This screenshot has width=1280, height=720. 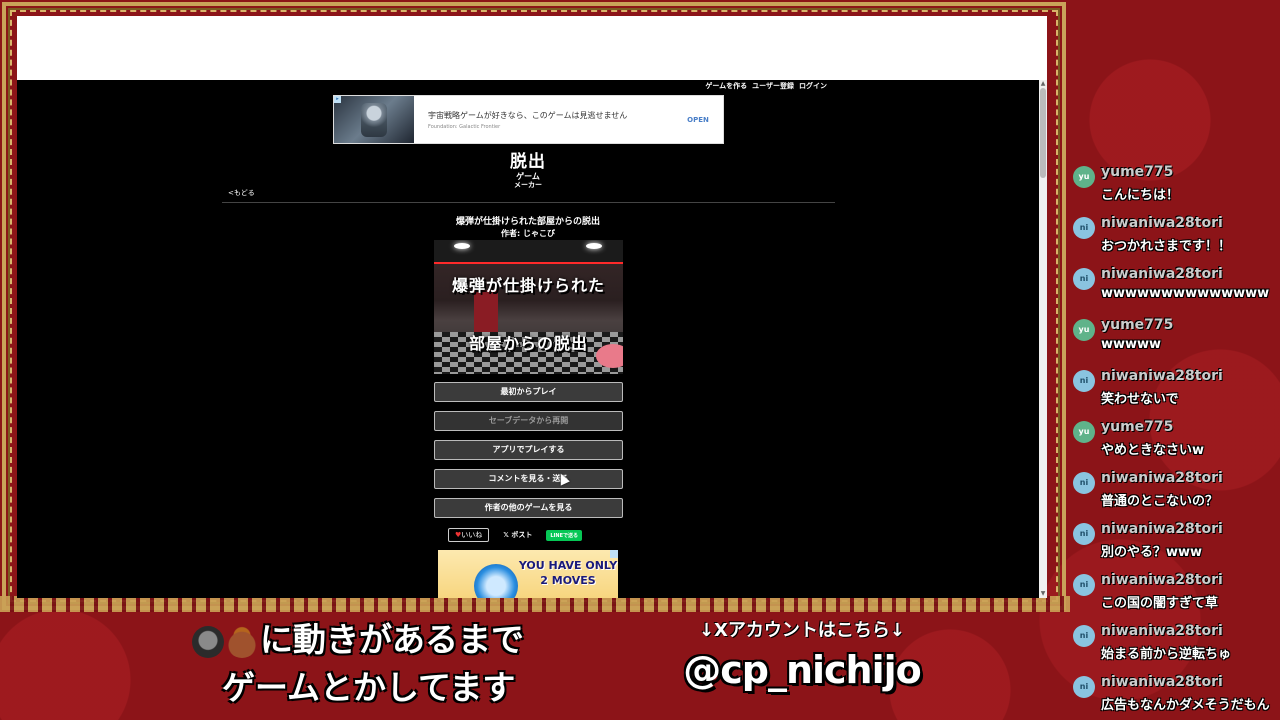 What do you see at coordinates (726, 86) in the screenshot?
I see `nav-create-game: ゲームを作る` at bounding box center [726, 86].